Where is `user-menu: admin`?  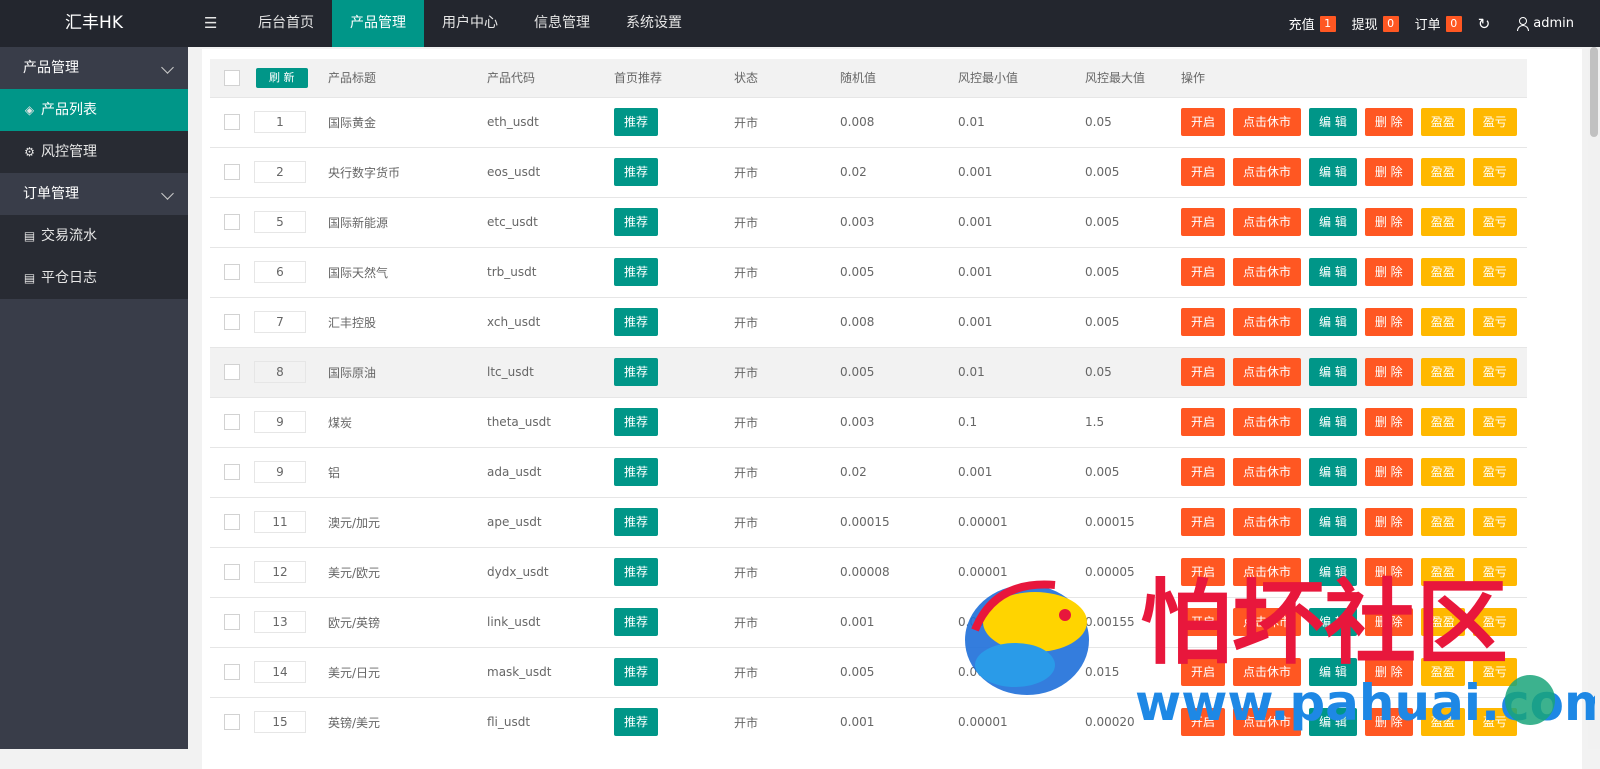 user-menu: admin is located at coordinates (1545, 23).